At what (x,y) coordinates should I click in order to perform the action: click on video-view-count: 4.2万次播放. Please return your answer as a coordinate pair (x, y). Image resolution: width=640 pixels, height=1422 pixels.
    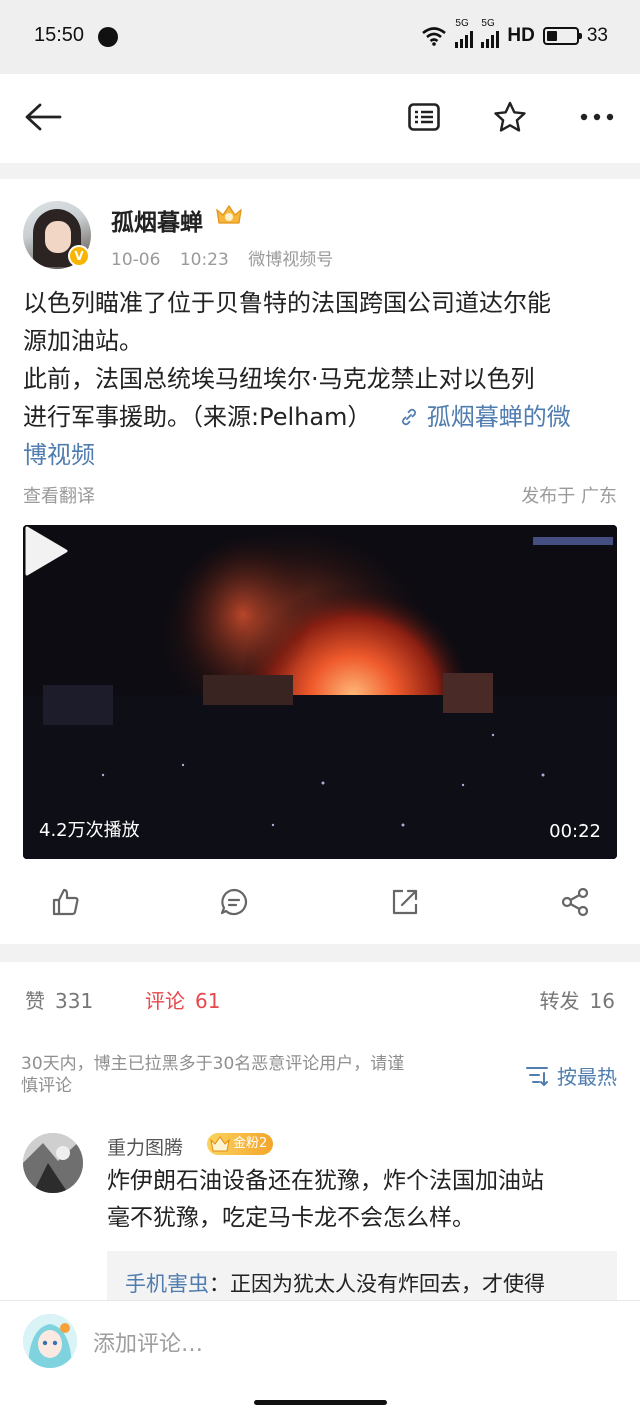
    Looking at the image, I should click on (89, 830).